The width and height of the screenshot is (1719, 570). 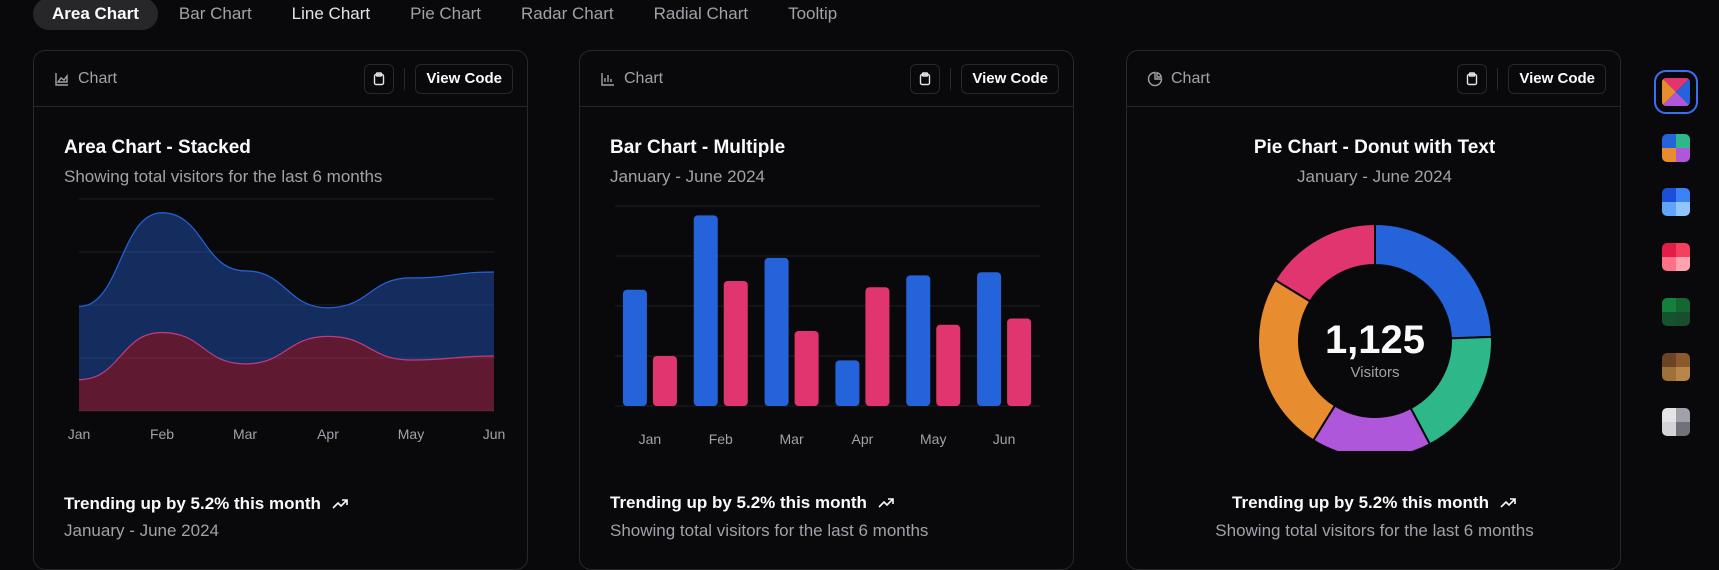 I want to click on palette-swatch-mixed, so click(x=1676, y=92).